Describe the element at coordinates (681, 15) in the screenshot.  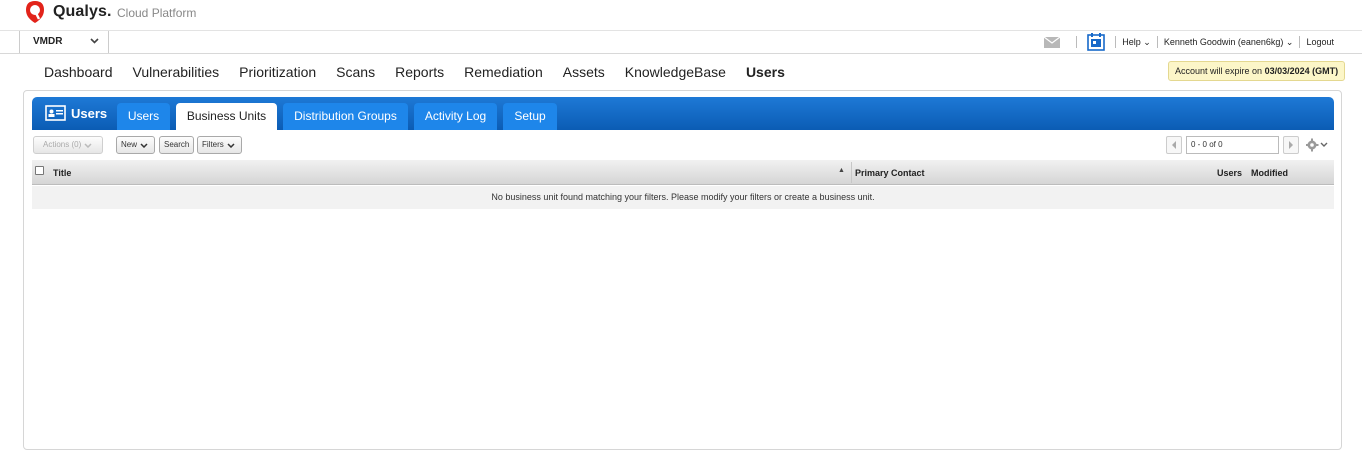
I see `top-bar: Qualys. Cloud Platform` at that location.